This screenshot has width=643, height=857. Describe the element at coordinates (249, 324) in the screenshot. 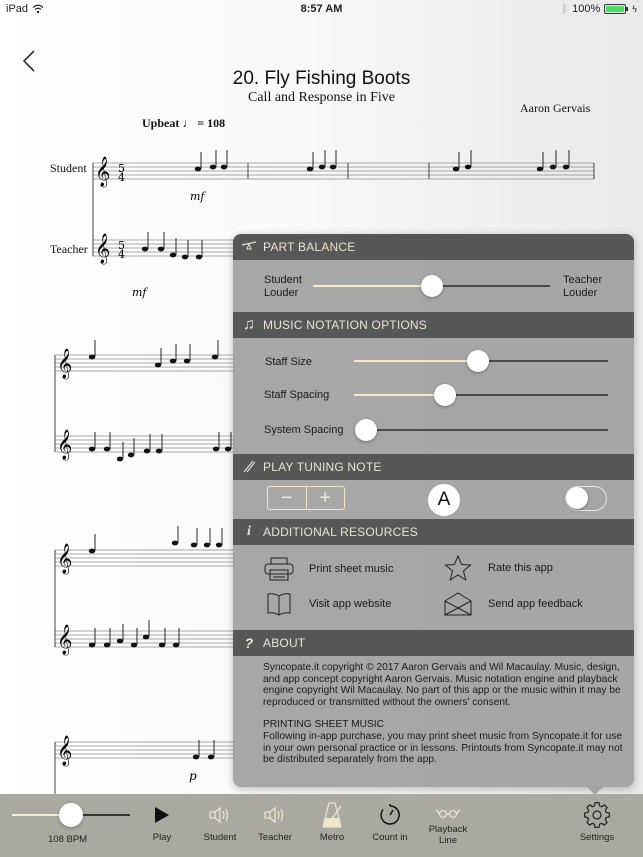

I see `music-note-icon: ♫` at that location.